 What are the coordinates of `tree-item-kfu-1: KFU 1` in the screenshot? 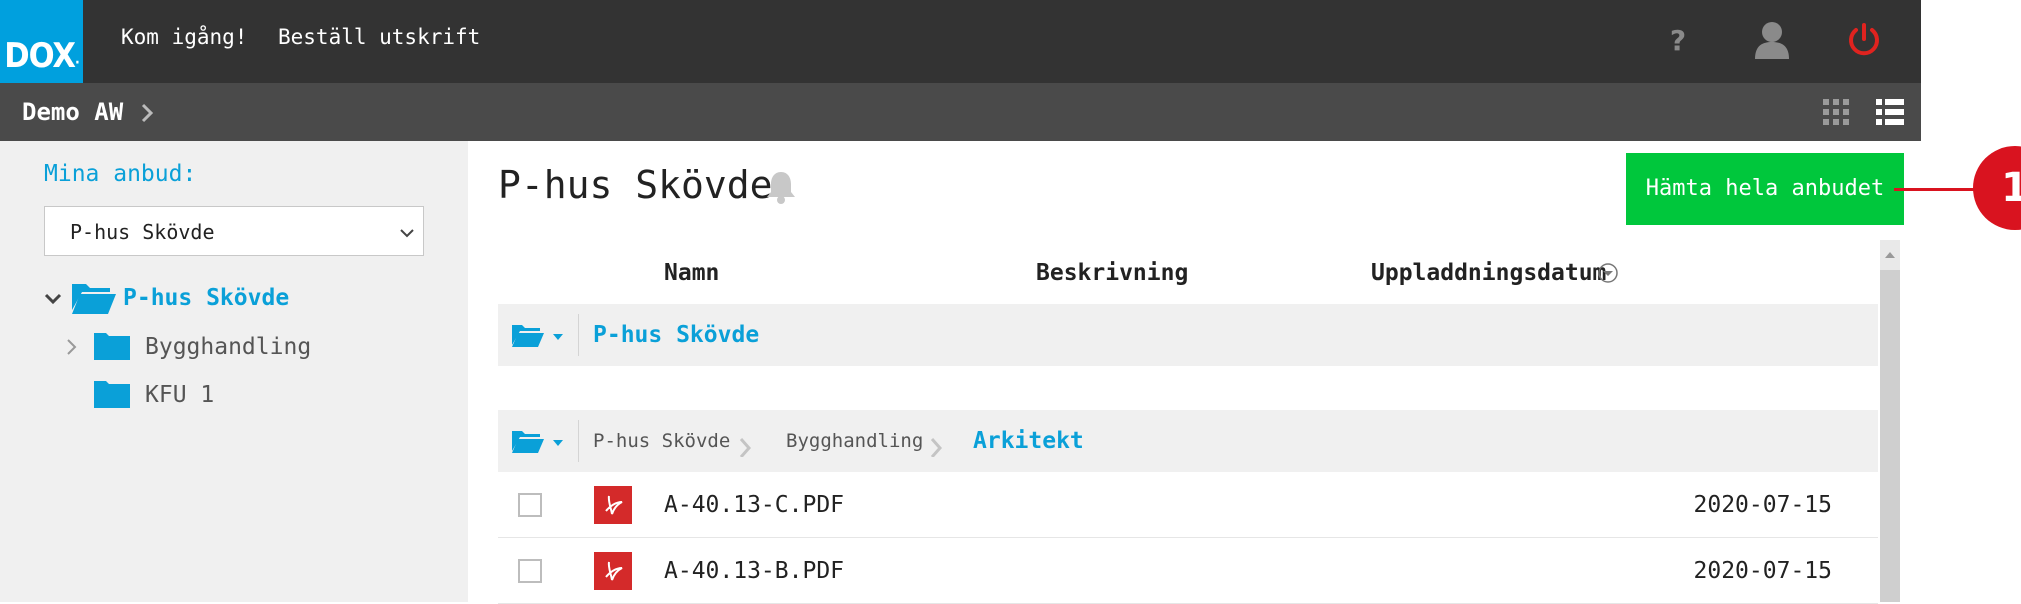 It's located at (264, 395).